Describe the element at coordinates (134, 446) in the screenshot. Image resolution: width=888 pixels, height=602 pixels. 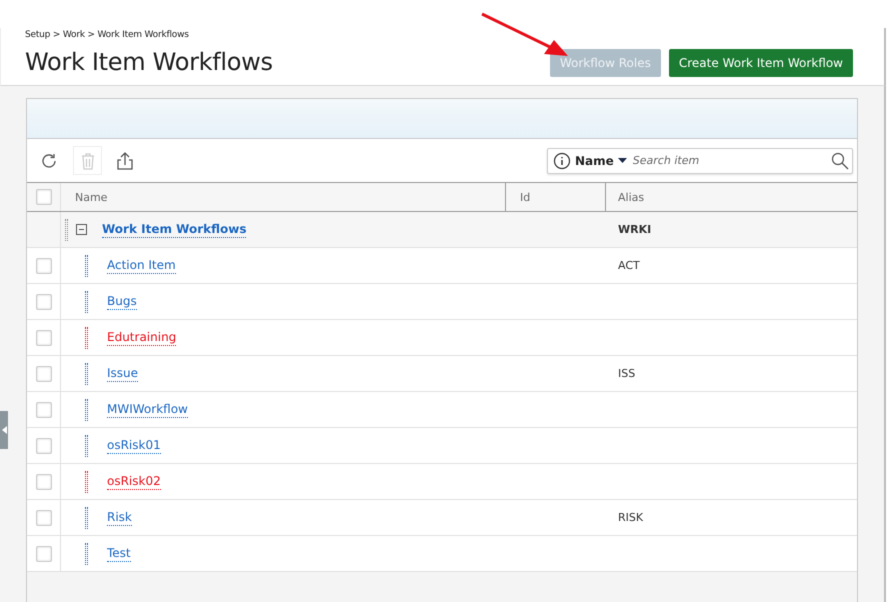
I see `workflow-link: osRisk01` at that location.